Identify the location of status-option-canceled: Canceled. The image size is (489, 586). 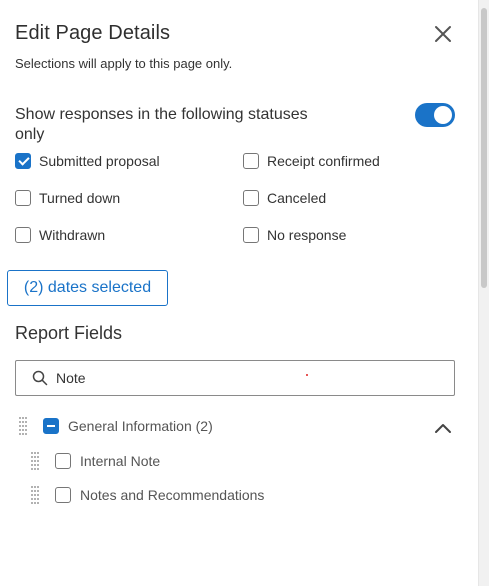
(284, 198).